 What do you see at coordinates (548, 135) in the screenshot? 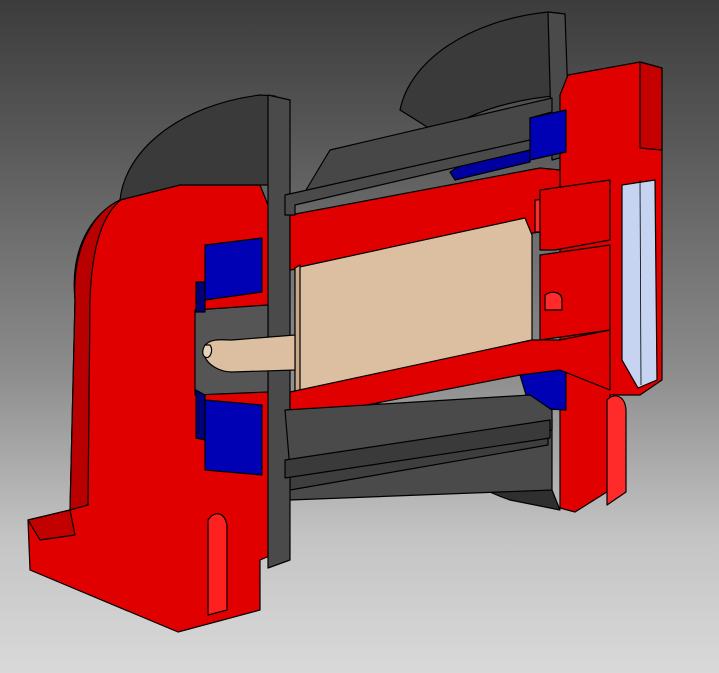
I see `seal-upper-right` at bounding box center [548, 135].